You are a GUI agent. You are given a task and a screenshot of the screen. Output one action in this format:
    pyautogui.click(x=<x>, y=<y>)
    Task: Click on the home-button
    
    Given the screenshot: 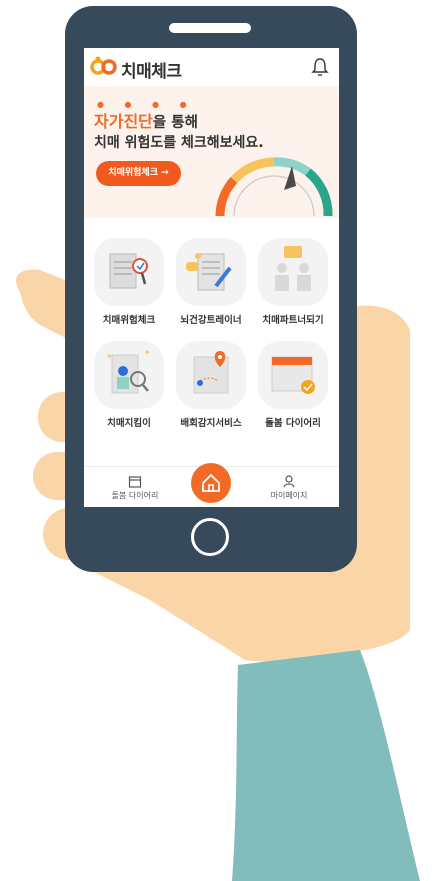 What is the action you would take?
    pyautogui.click(x=211, y=483)
    